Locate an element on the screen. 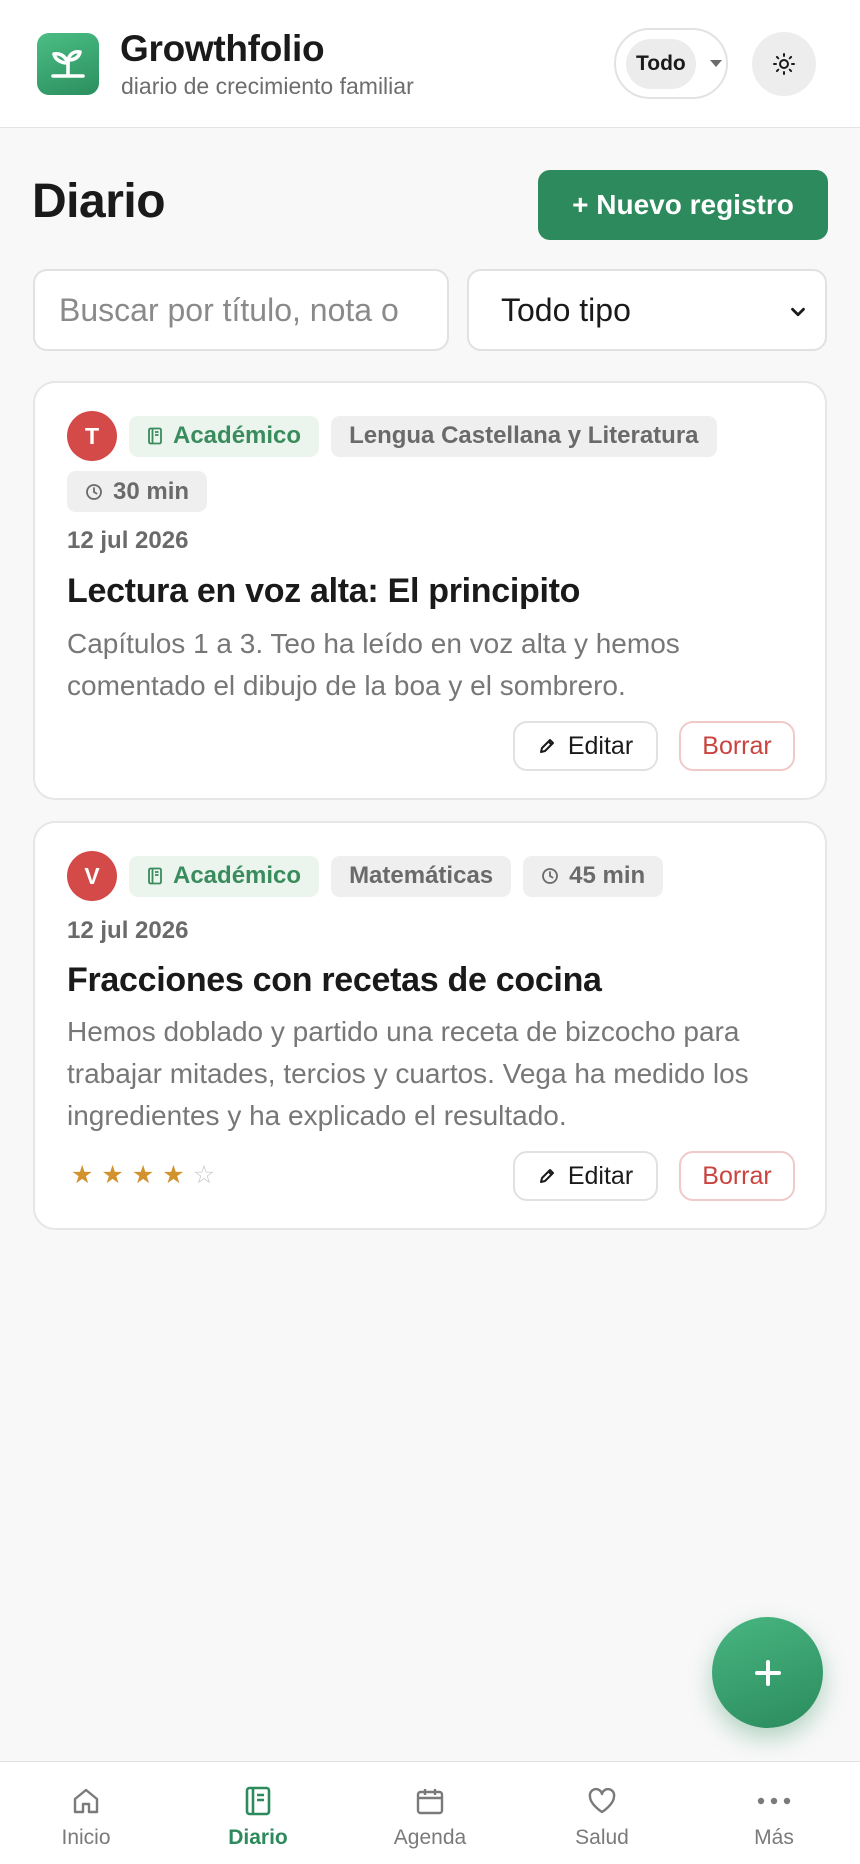 The height and width of the screenshot is (1864, 860). calendar-icon is located at coordinates (430, 1801).